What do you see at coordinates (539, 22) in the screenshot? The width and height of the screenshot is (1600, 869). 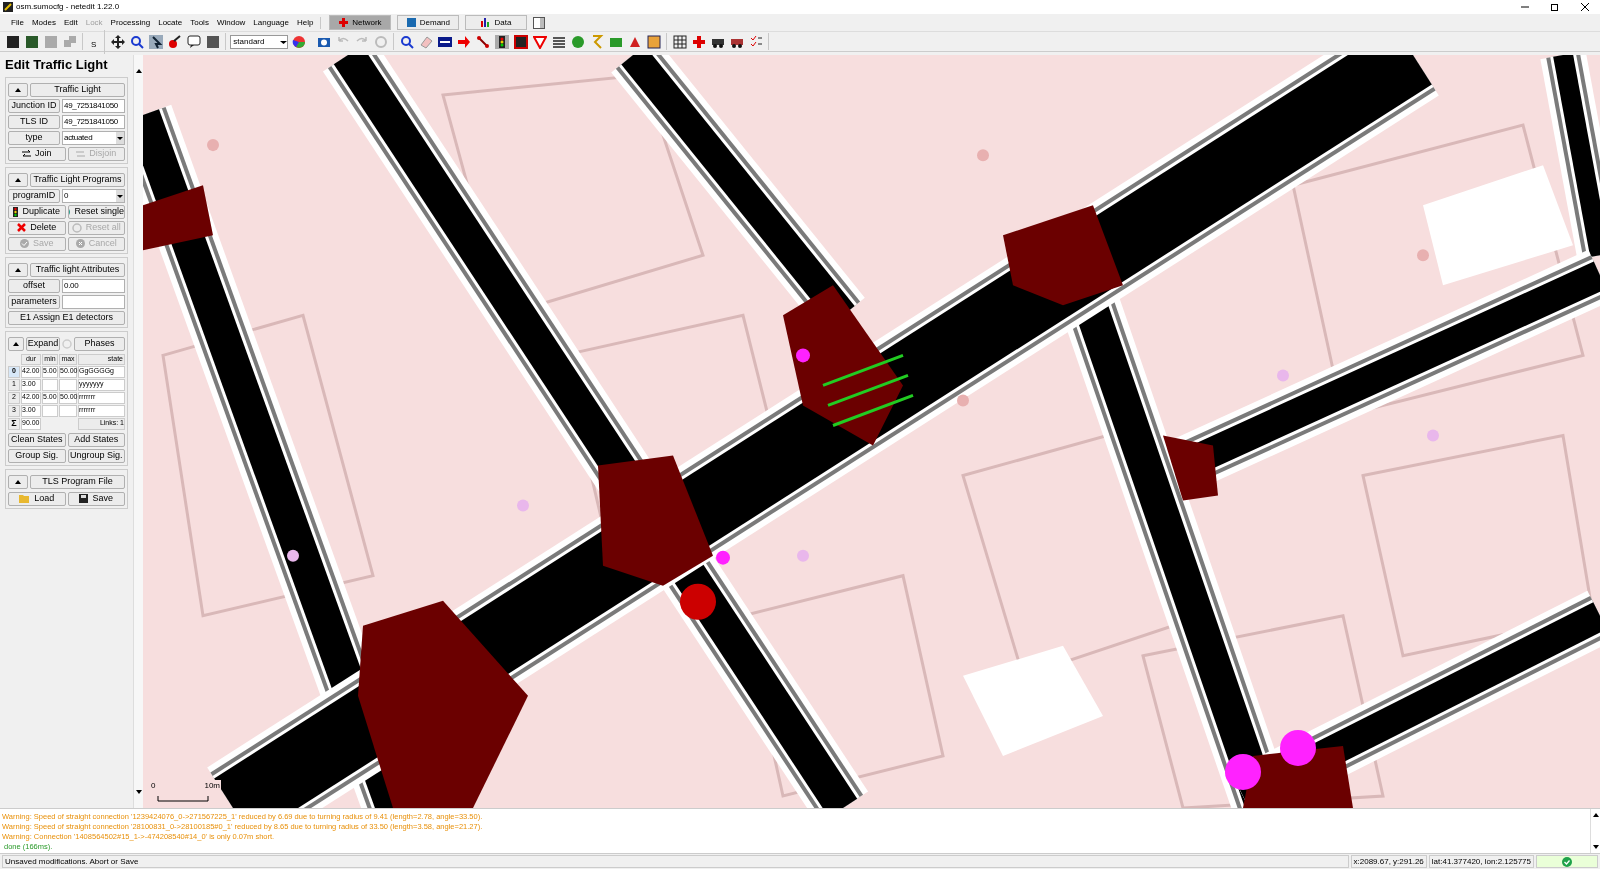 I see `window-toggle-icon` at bounding box center [539, 22].